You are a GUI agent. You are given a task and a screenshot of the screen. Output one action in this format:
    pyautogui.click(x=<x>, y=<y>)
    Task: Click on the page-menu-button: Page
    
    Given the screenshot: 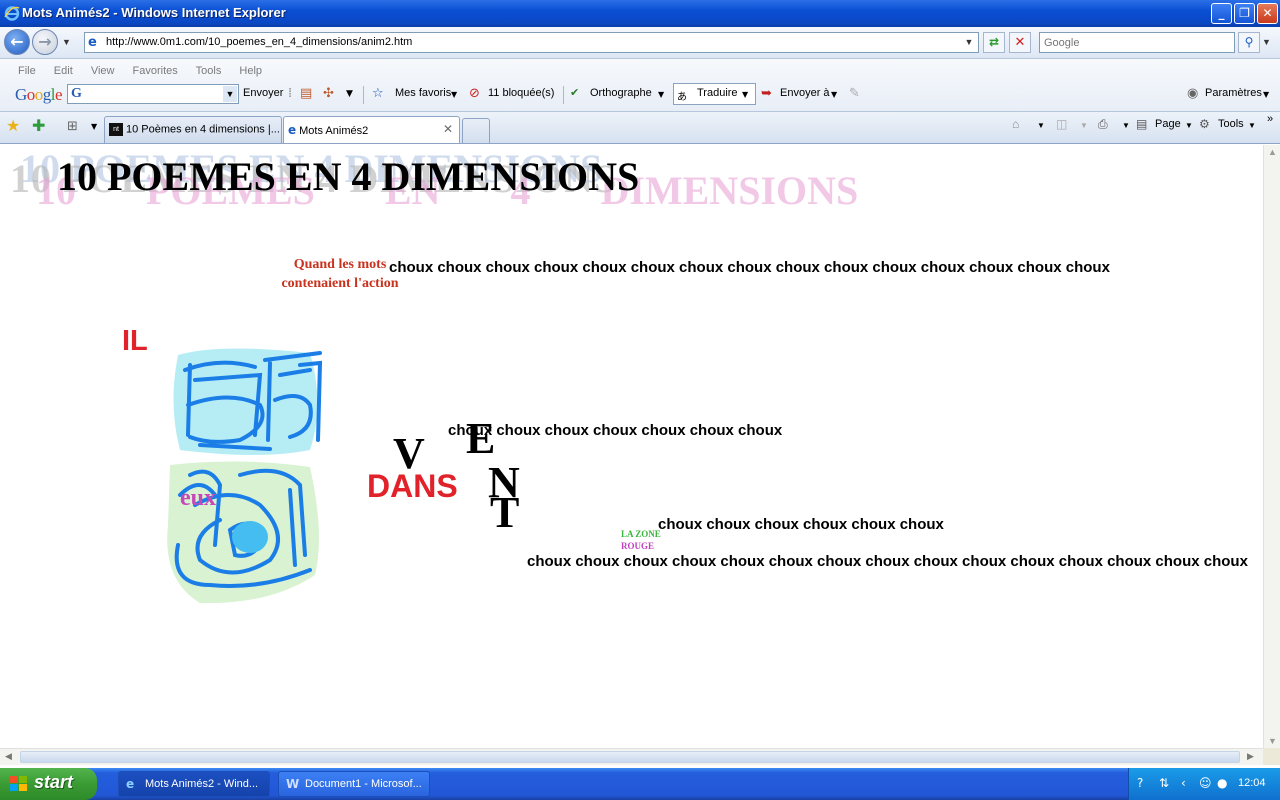 What is the action you would take?
    pyautogui.click(x=1168, y=124)
    